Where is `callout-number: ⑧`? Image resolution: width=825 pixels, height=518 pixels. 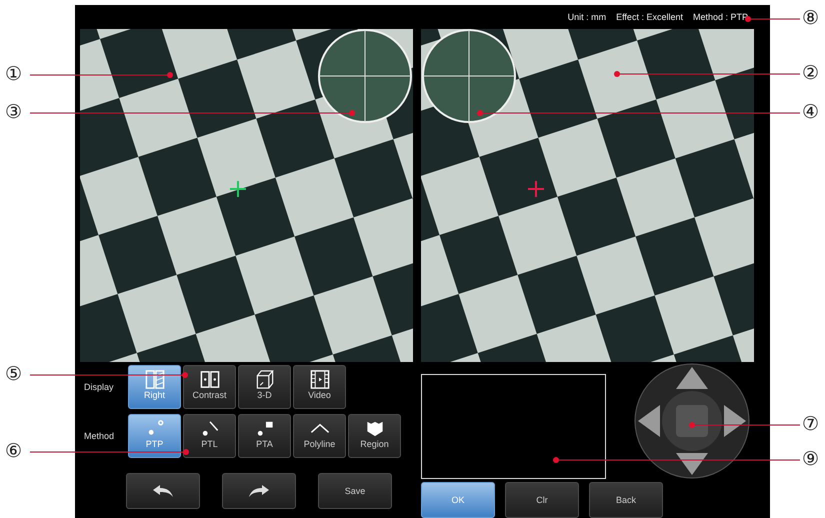 callout-number: ⑧ is located at coordinates (810, 18).